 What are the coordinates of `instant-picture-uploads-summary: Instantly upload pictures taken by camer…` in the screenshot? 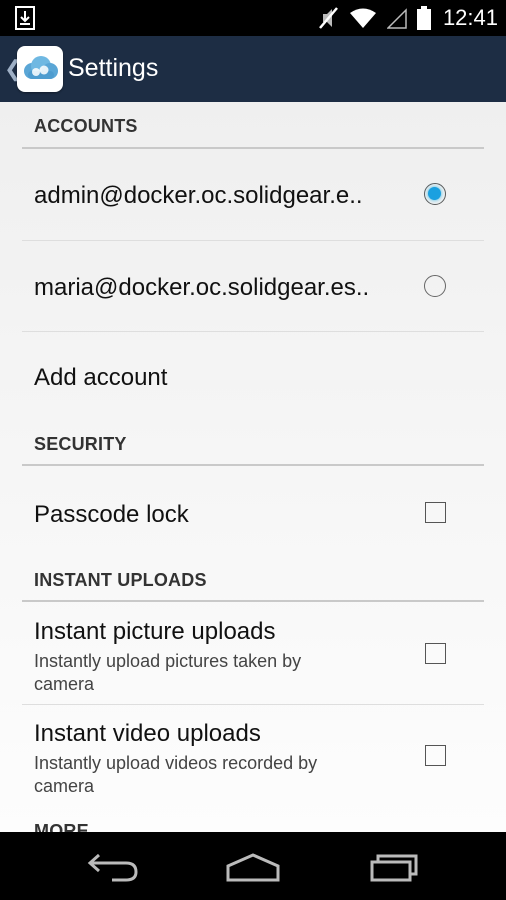 It's located at (168, 672).